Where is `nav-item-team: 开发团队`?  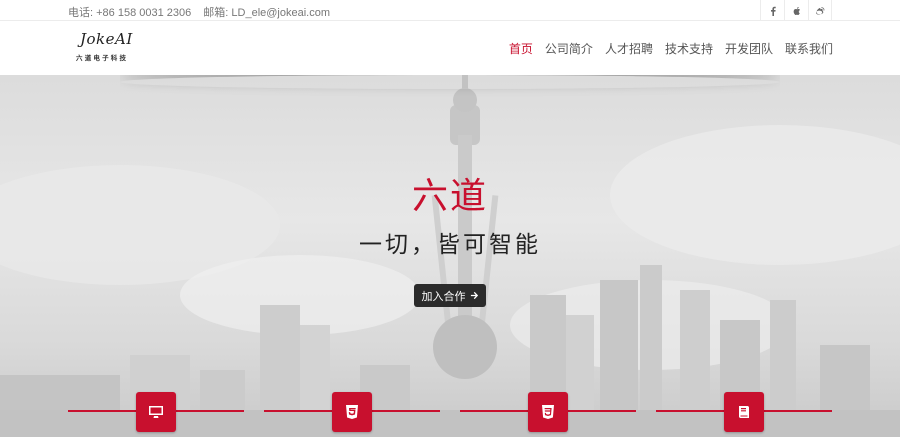 nav-item-team: 开发团队 is located at coordinates (749, 48).